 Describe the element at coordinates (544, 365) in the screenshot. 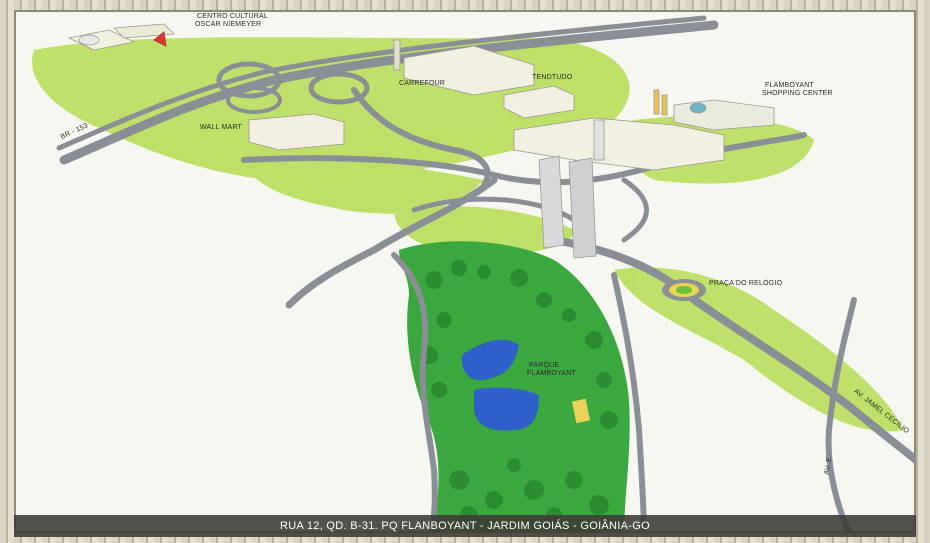

I see `label-parque: PARQUE` at that location.